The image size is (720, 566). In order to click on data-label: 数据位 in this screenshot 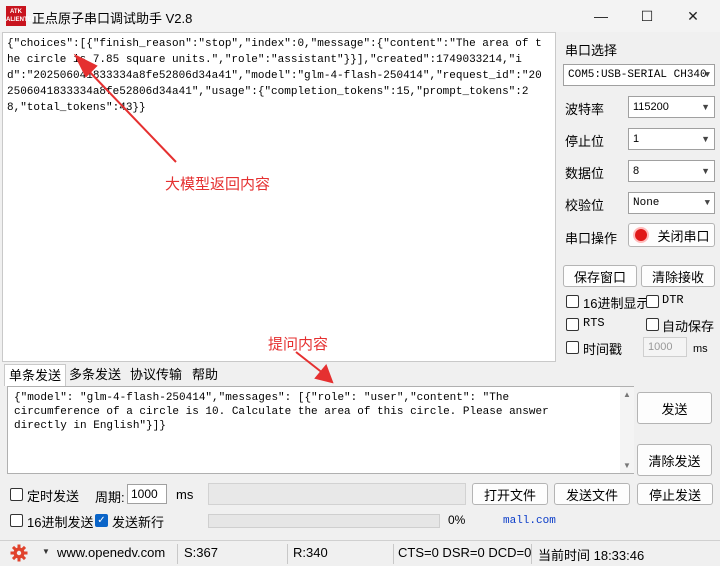, I will do `click(585, 173)`.